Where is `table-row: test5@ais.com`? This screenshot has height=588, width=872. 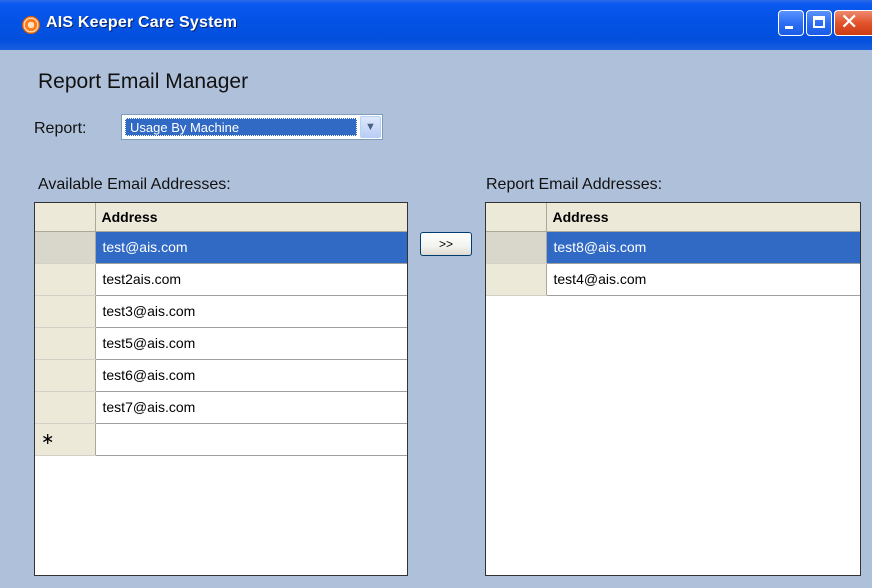
table-row: test5@ais.com is located at coordinates (221, 343).